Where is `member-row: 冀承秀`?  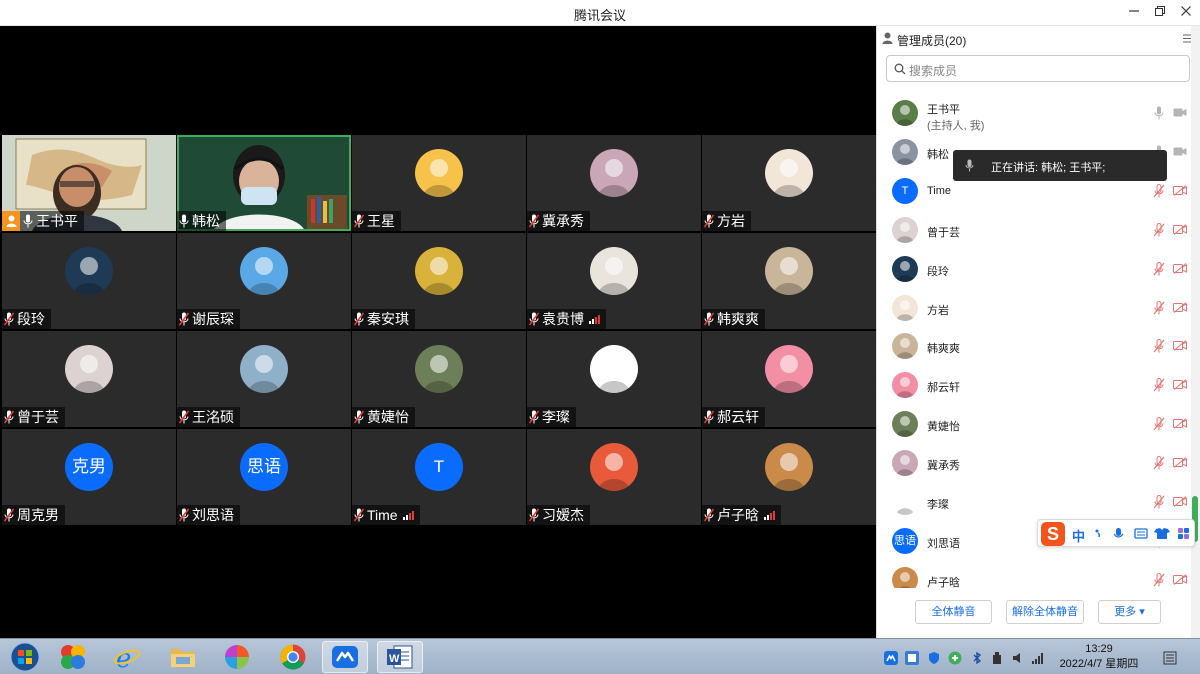
member-row: 冀承秀 is located at coordinates (1034, 465).